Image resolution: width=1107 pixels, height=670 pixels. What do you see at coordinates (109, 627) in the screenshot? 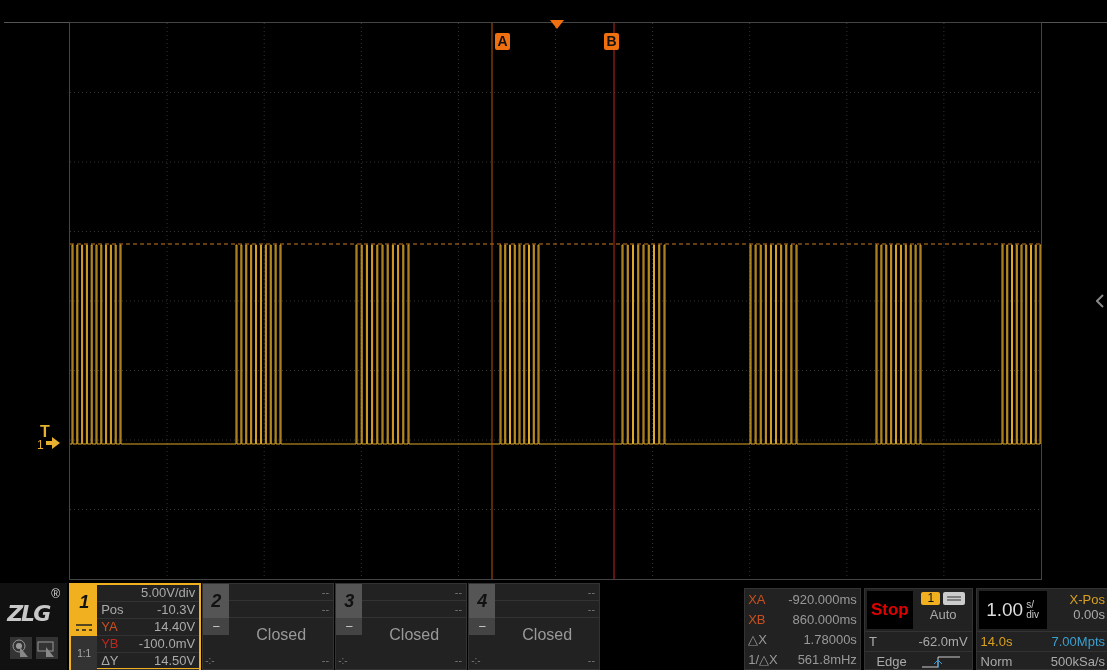
I see `ya-label: YA` at bounding box center [109, 627].